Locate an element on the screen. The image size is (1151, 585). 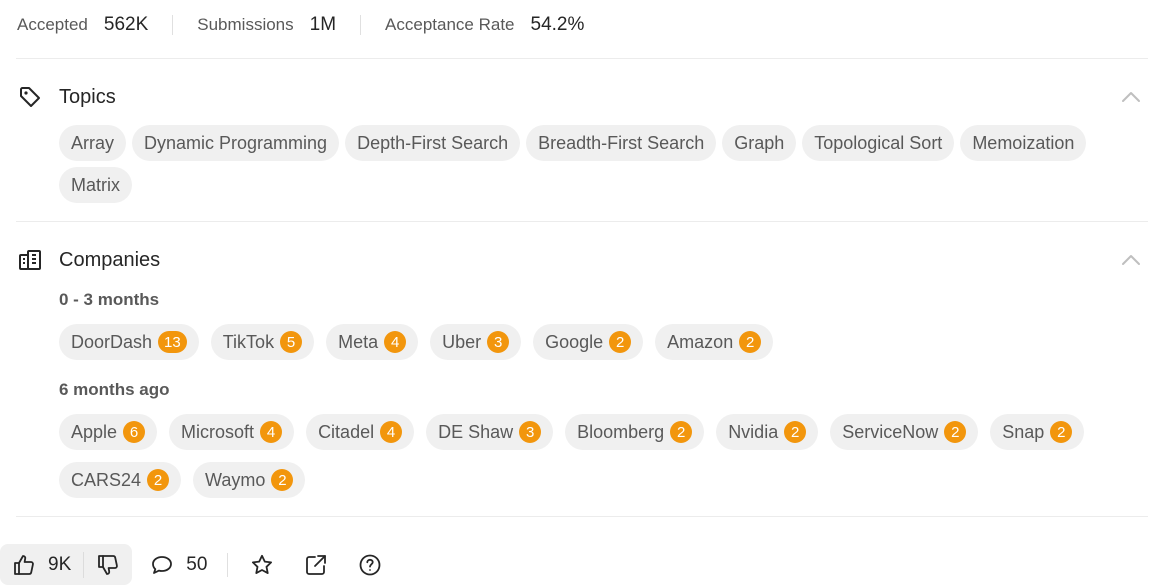
share-button is located at coordinates (316, 565).